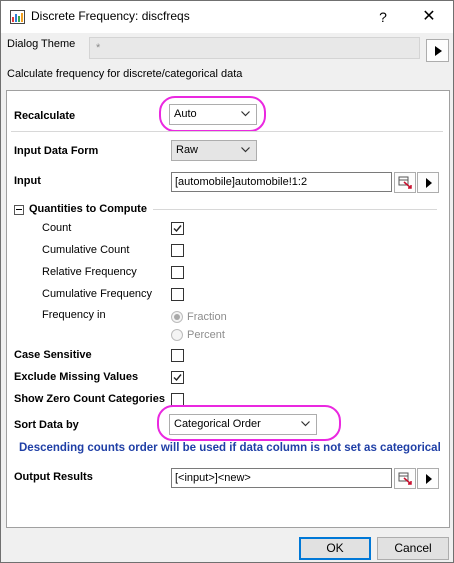 The width and height of the screenshot is (454, 563). What do you see at coordinates (281, 478) in the screenshot?
I see `output-results-field: [<input>]<new>` at bounding box center [281, 478].